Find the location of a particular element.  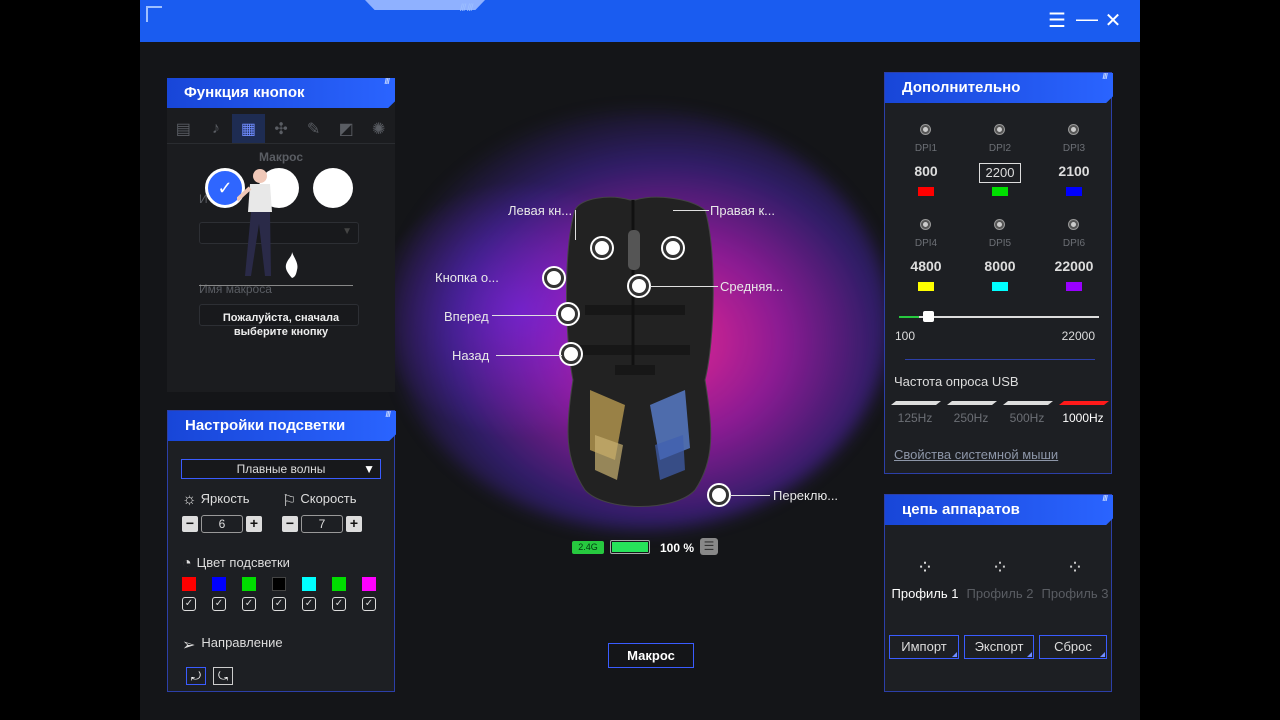

tab-wrench-icon: ✎ is located at coordinates (313, 128).